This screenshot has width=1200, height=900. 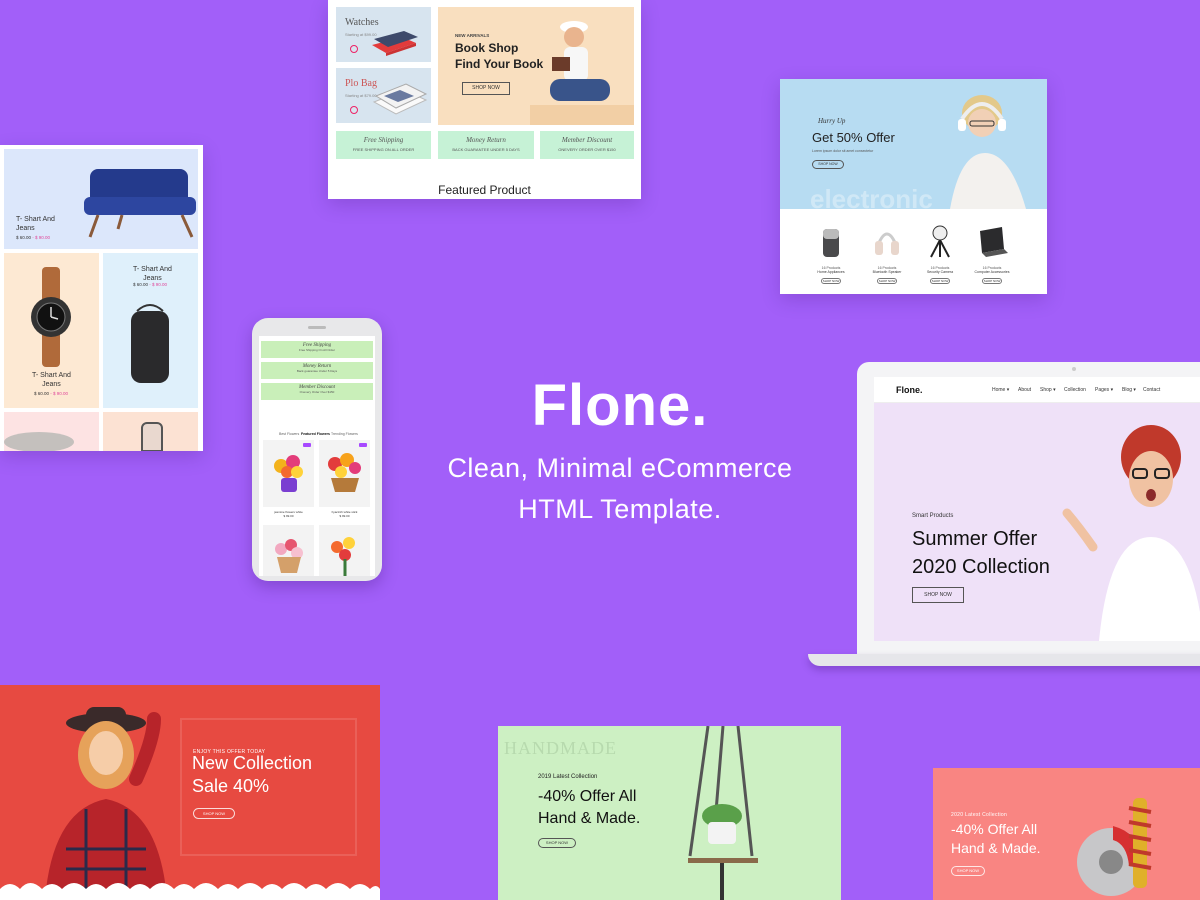 What do you see at coordinates (975, 539) in the screenshot?
I see `hero-line-1: Summer Offer` at bounding box center [975, 539].